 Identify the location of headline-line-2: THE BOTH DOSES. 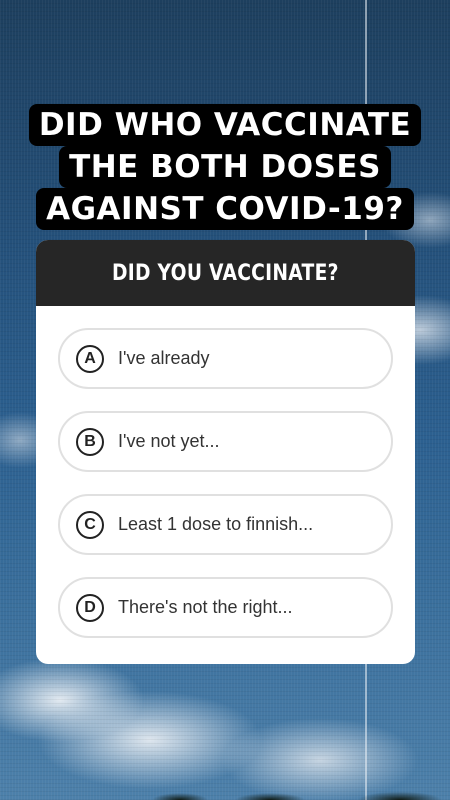
(225, 167).